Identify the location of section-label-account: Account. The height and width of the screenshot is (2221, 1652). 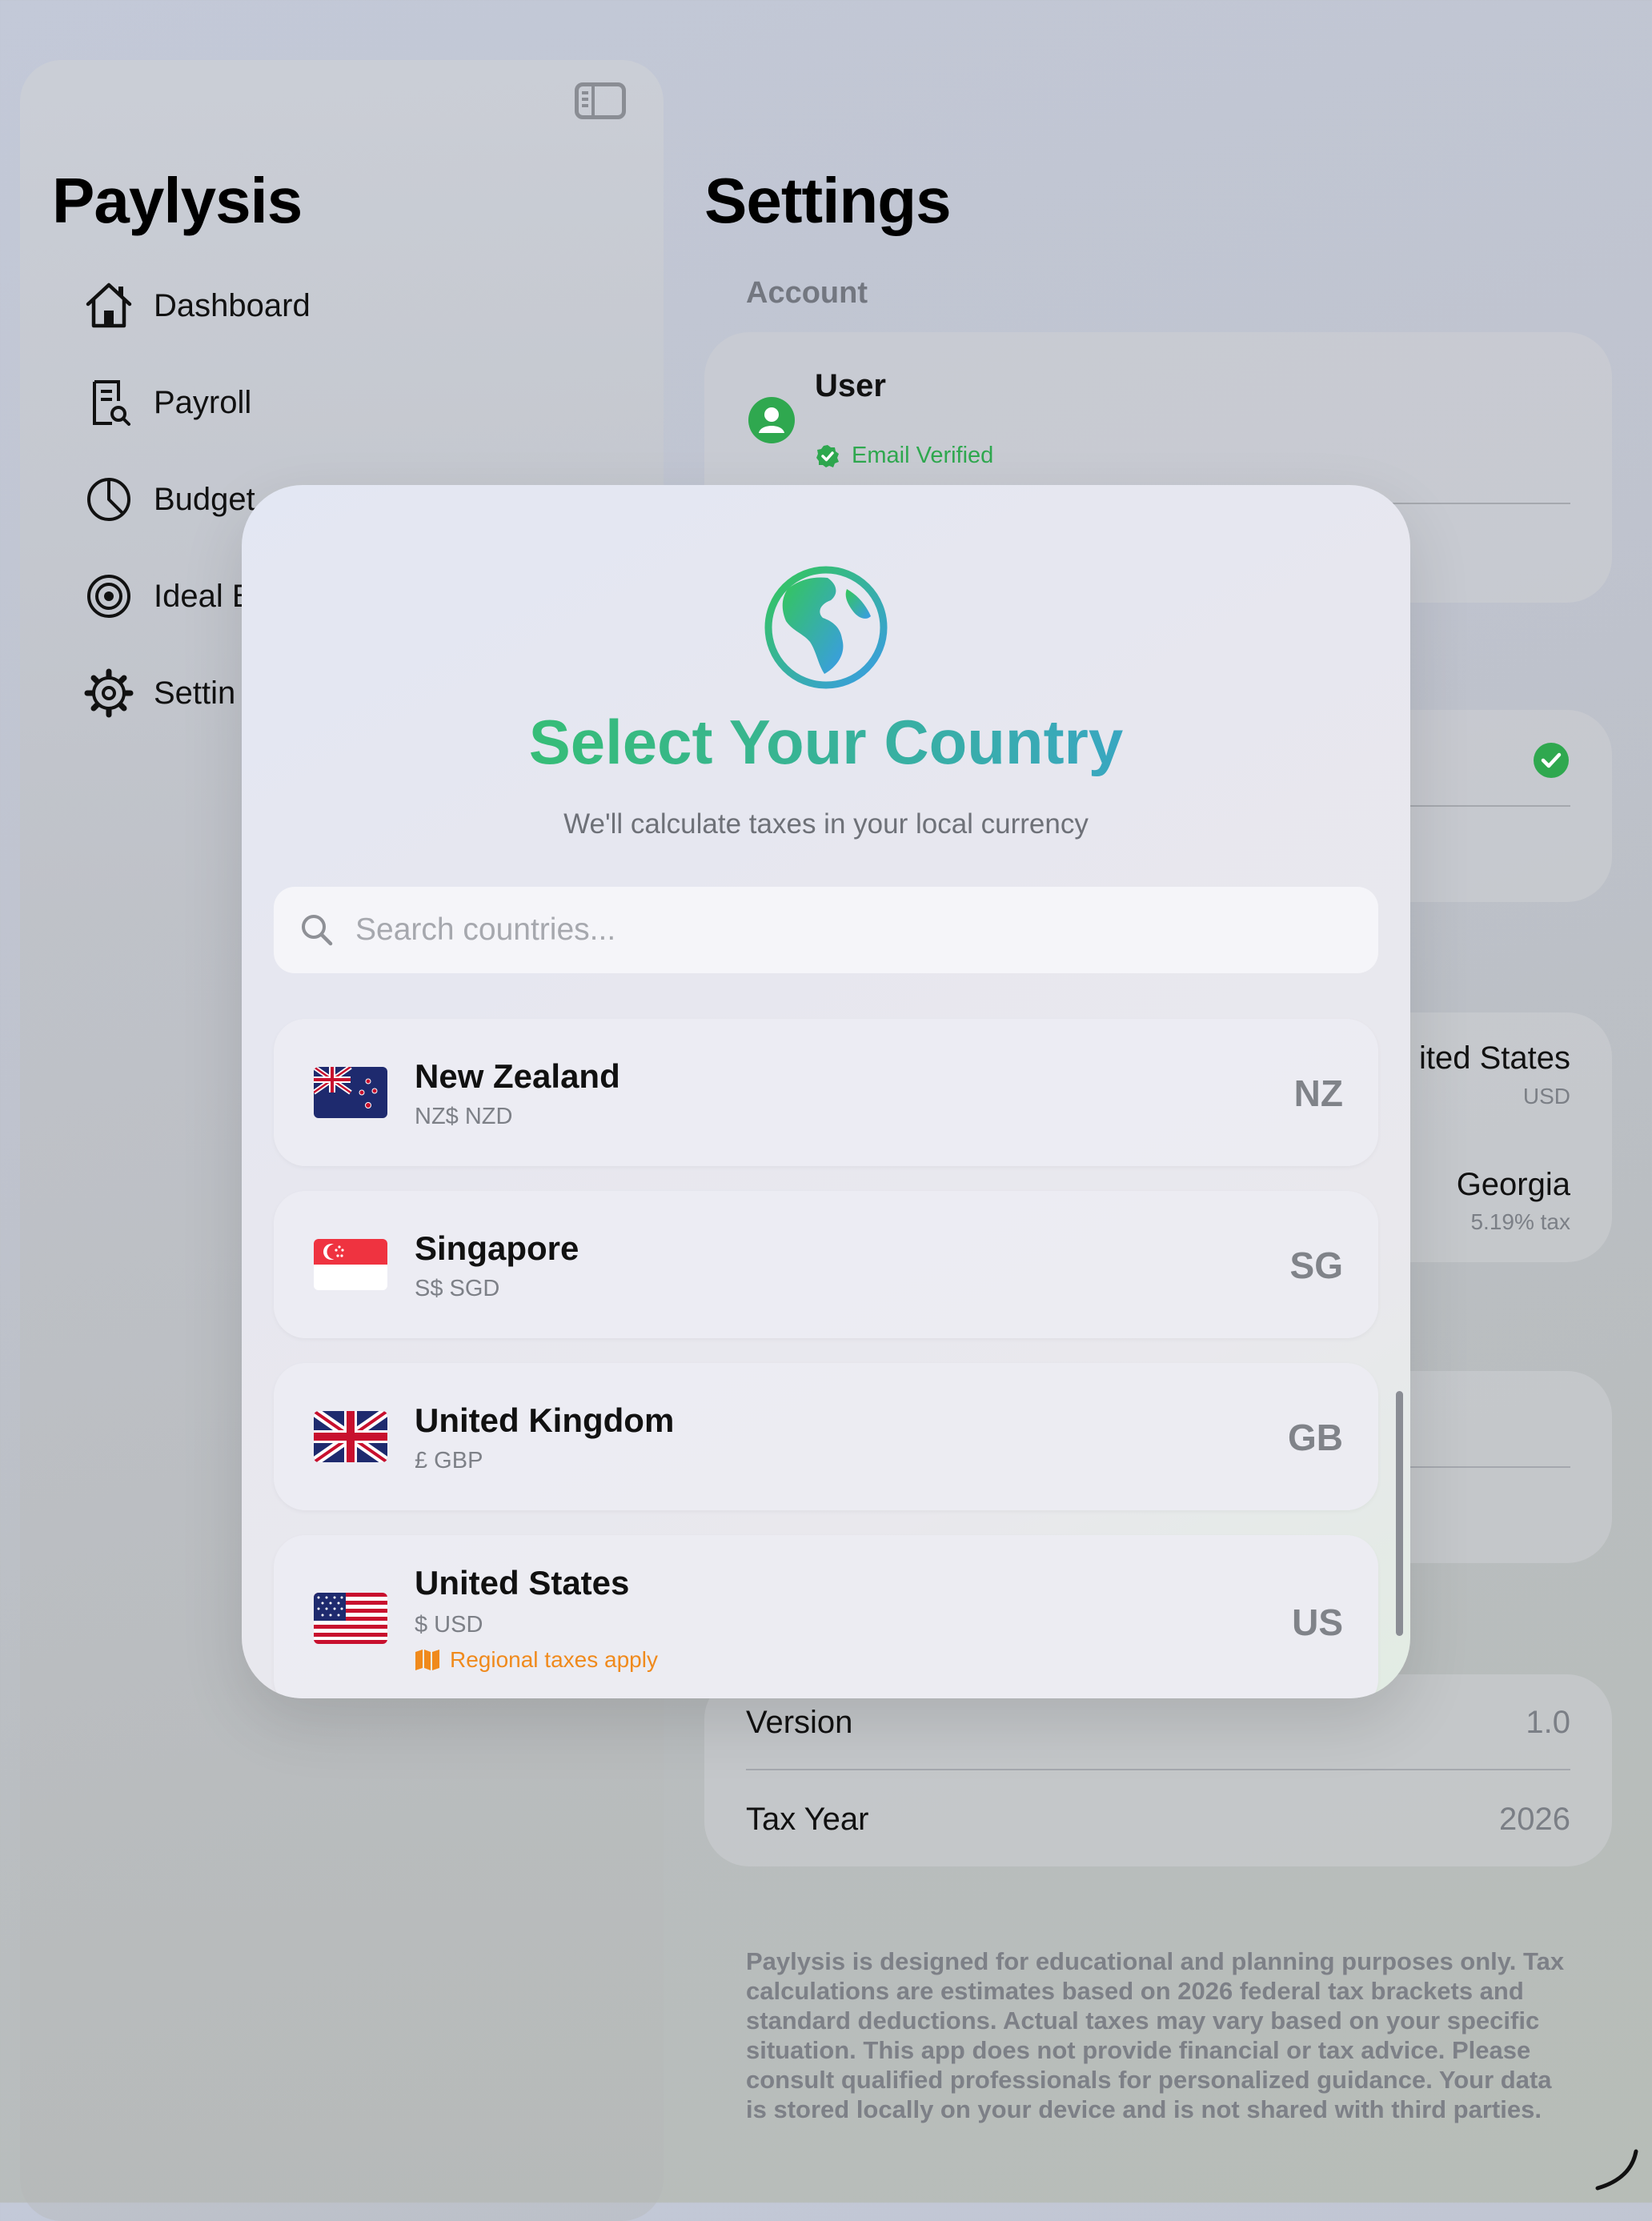
(807, 293).